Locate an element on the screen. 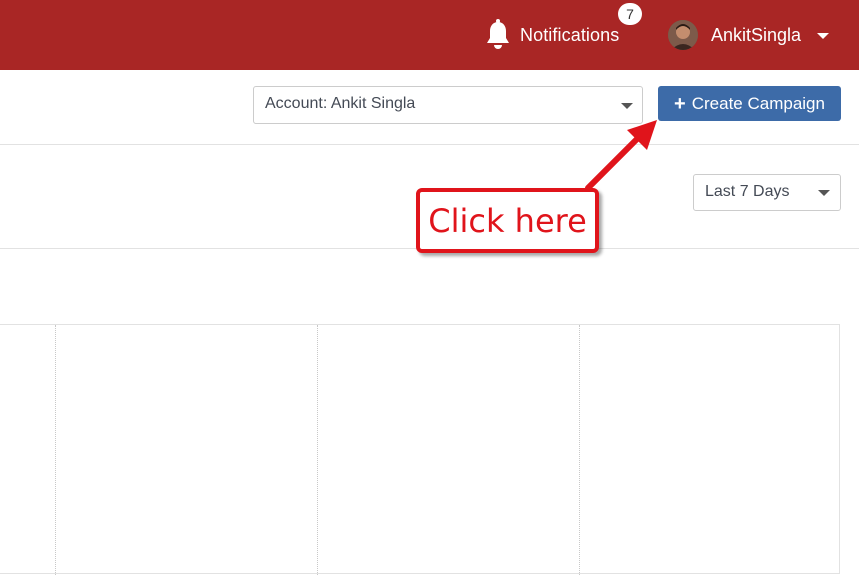 This screenshot has height=575, width=859. account-select-value: Account: Ankit Singla is located at coordinates (340, 103).